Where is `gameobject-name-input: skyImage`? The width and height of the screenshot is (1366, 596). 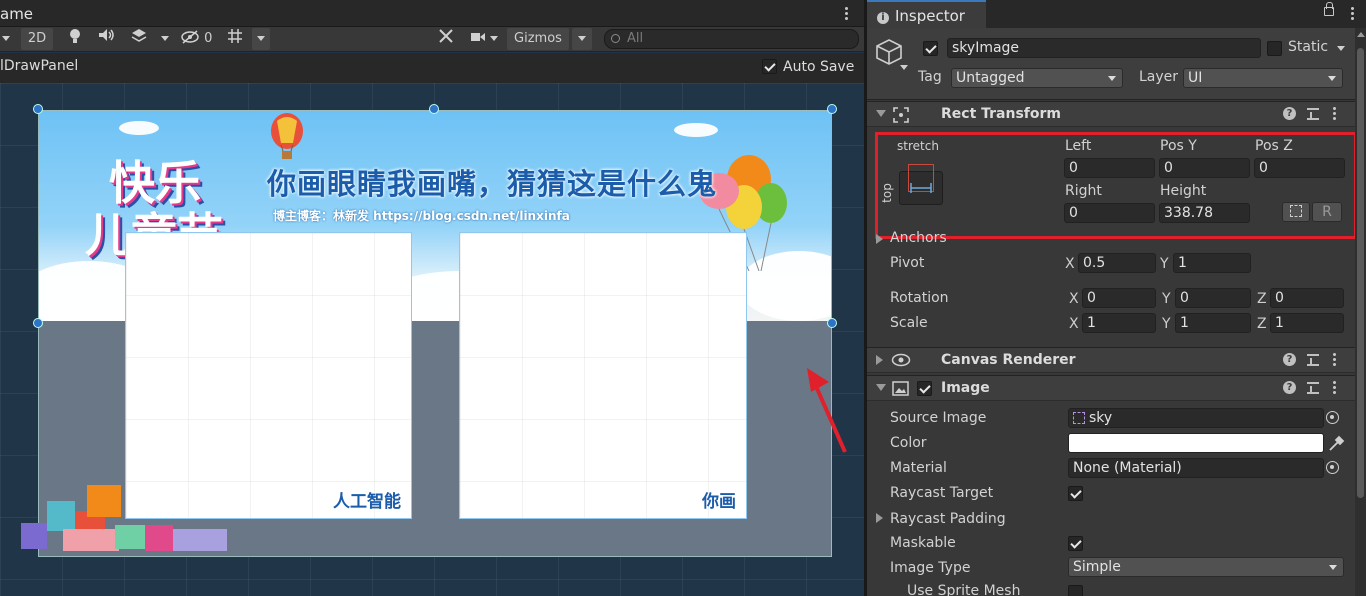
gameobject-name-input: skyImage is located at coordinates (1104, 48).